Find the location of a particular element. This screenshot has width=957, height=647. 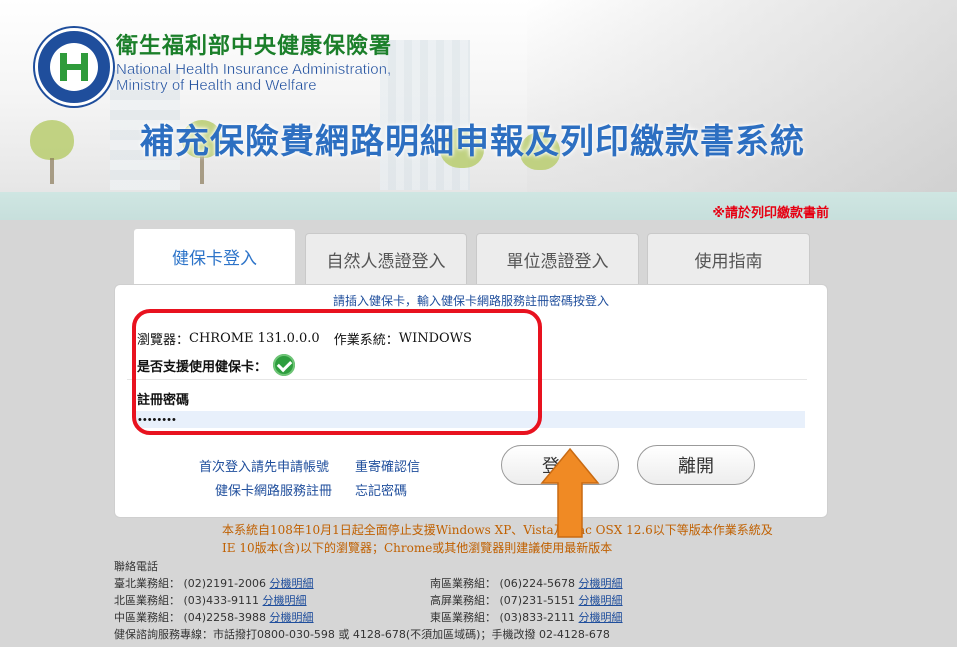

register-service-link: 健保卡網路服務註冊 is located at coordinates (273, 489).